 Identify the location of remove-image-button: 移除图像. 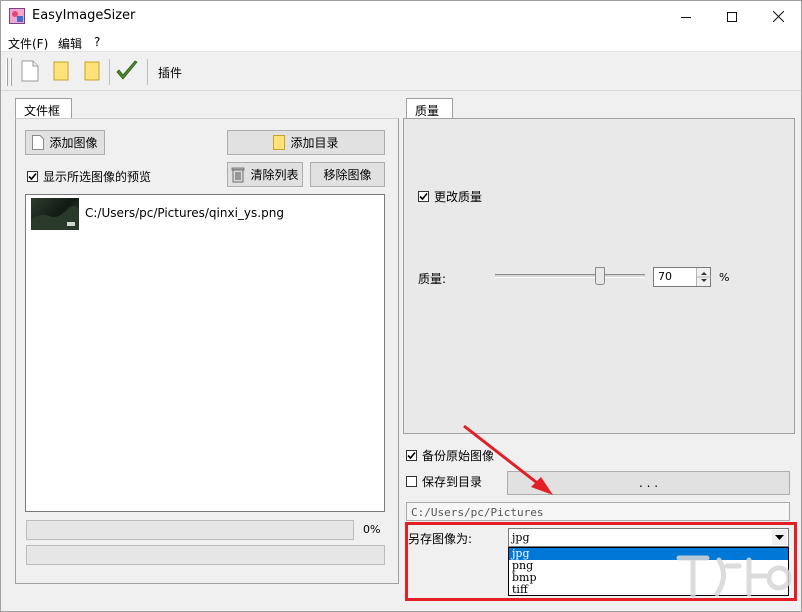
(347, 174).